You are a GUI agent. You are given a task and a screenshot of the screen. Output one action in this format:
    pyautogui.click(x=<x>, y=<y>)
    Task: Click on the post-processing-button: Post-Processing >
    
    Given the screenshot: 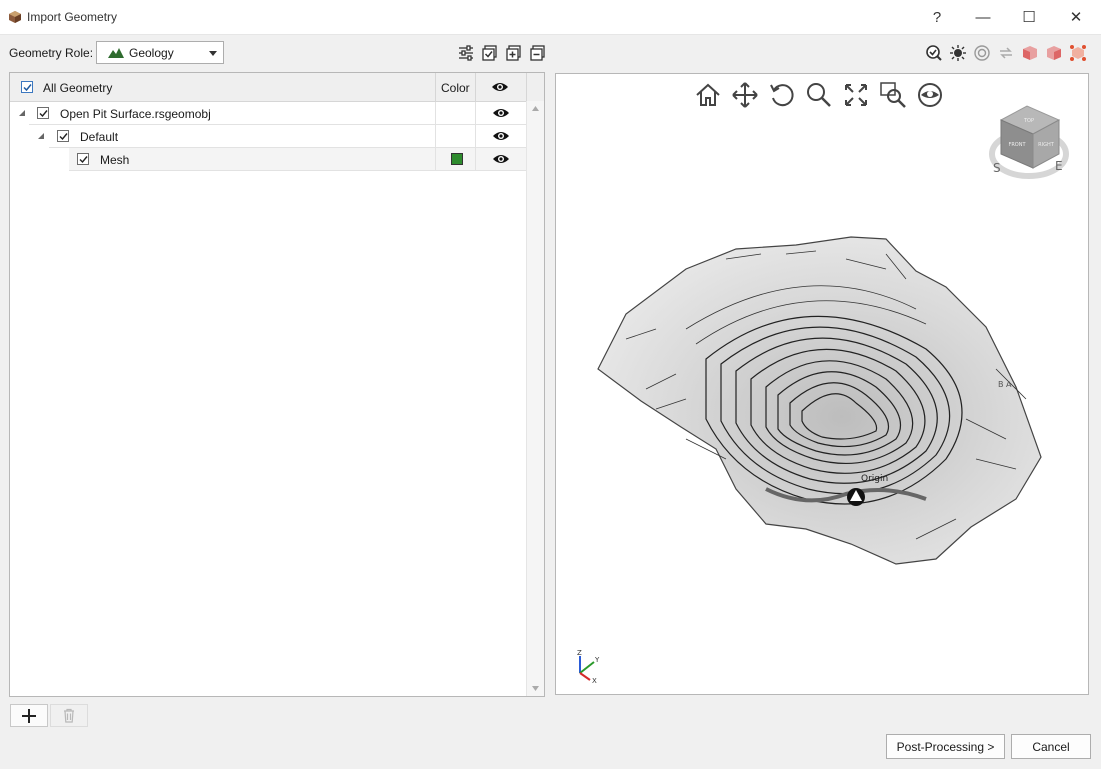 What is the action you would take?
    pyautogui.click(x=945, y=746)
    